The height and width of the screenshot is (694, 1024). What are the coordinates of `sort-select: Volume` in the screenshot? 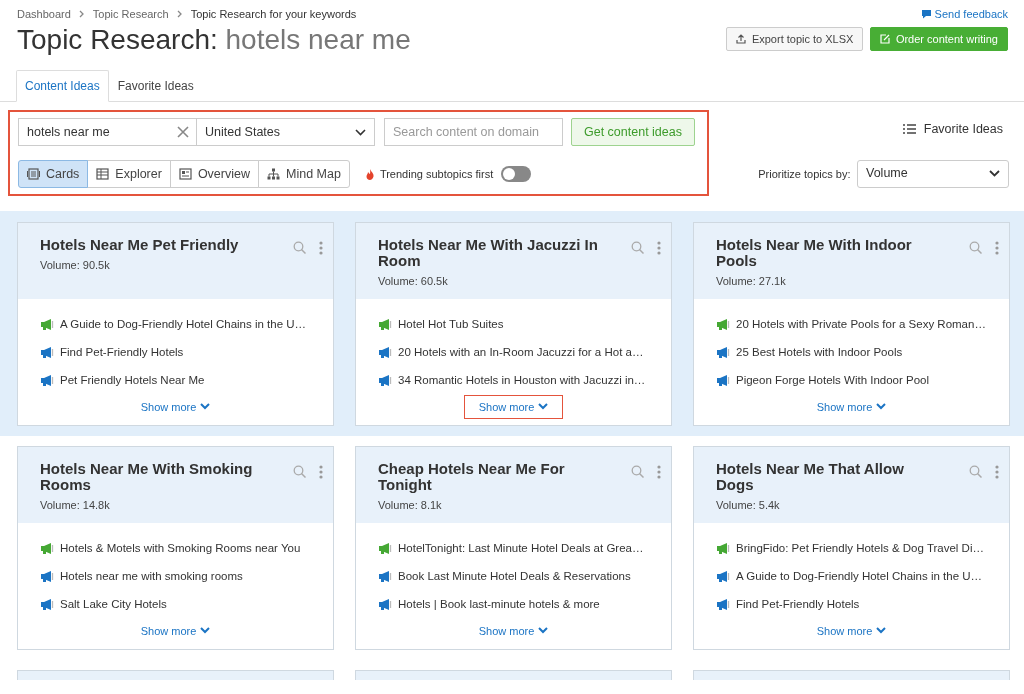 It's located at (933, 173).